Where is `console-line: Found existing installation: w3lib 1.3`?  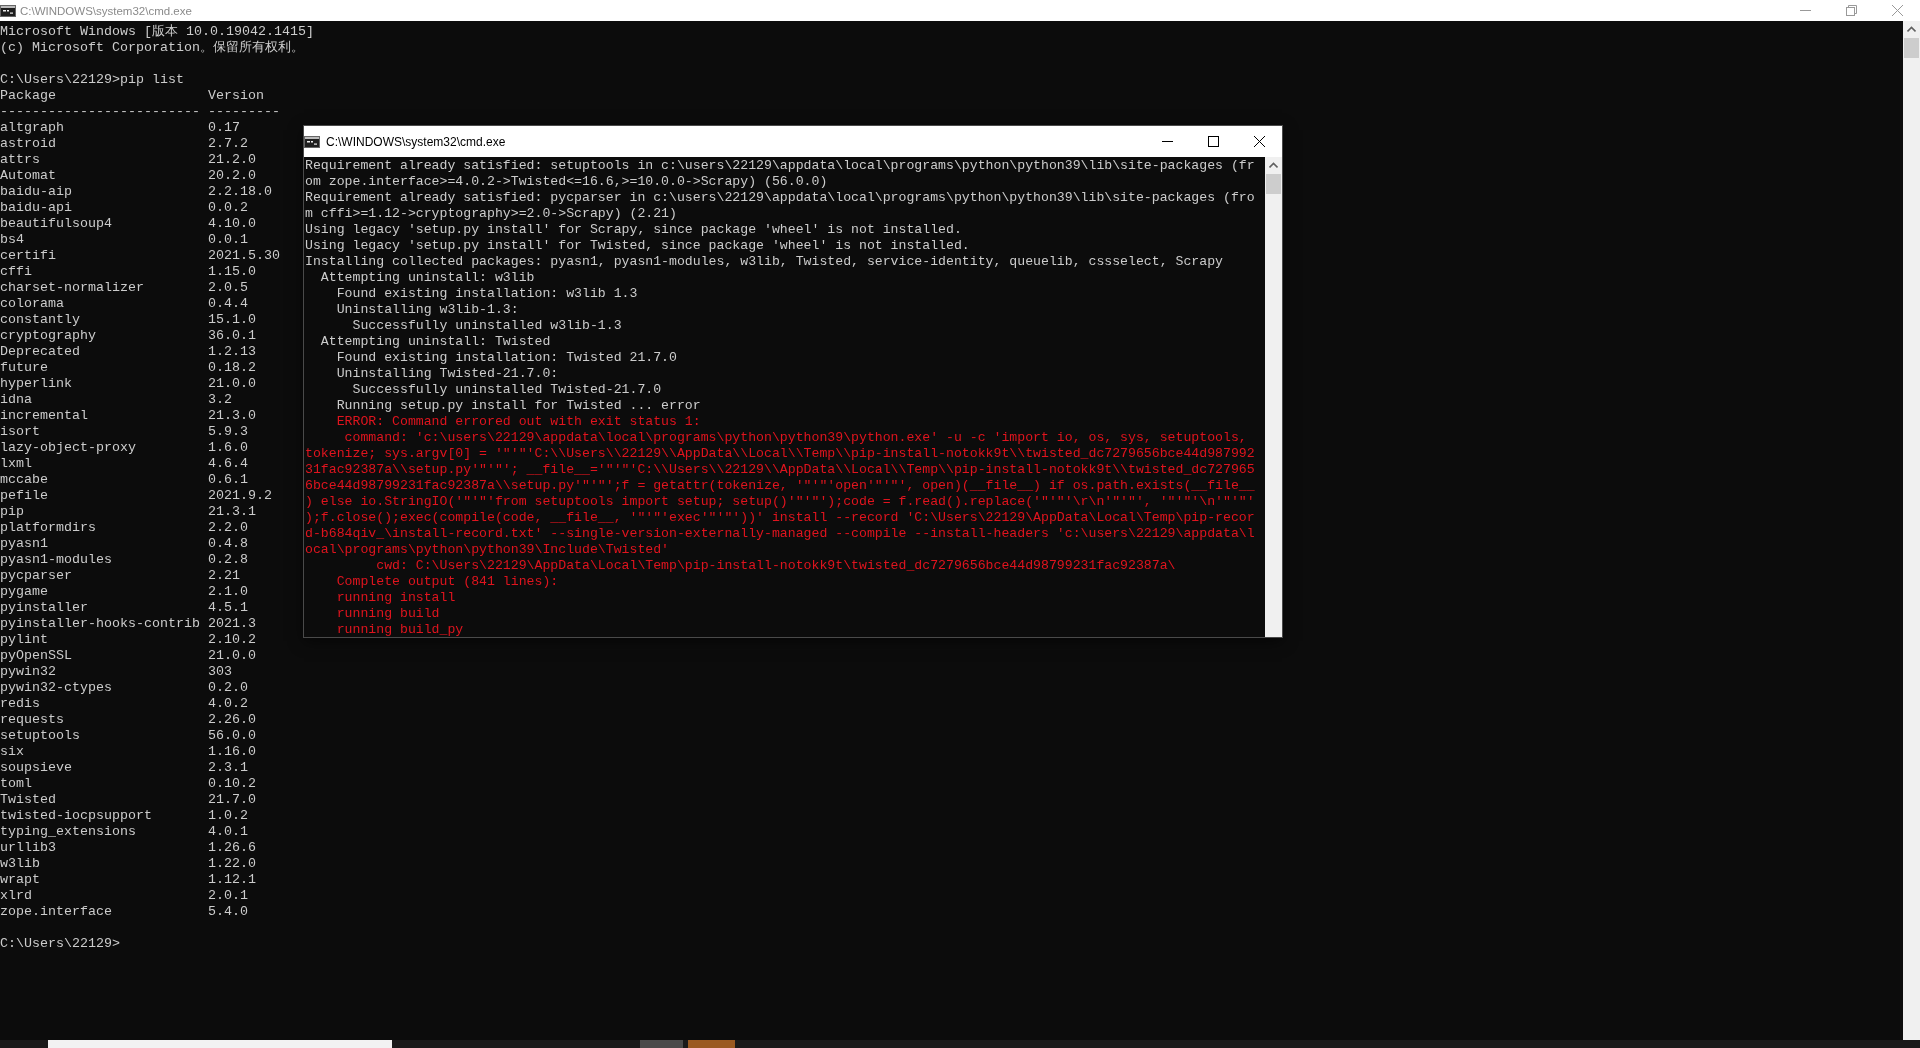
console-line: Found existing installation: w3lib 1.3 is located at coordinates (487, 294).